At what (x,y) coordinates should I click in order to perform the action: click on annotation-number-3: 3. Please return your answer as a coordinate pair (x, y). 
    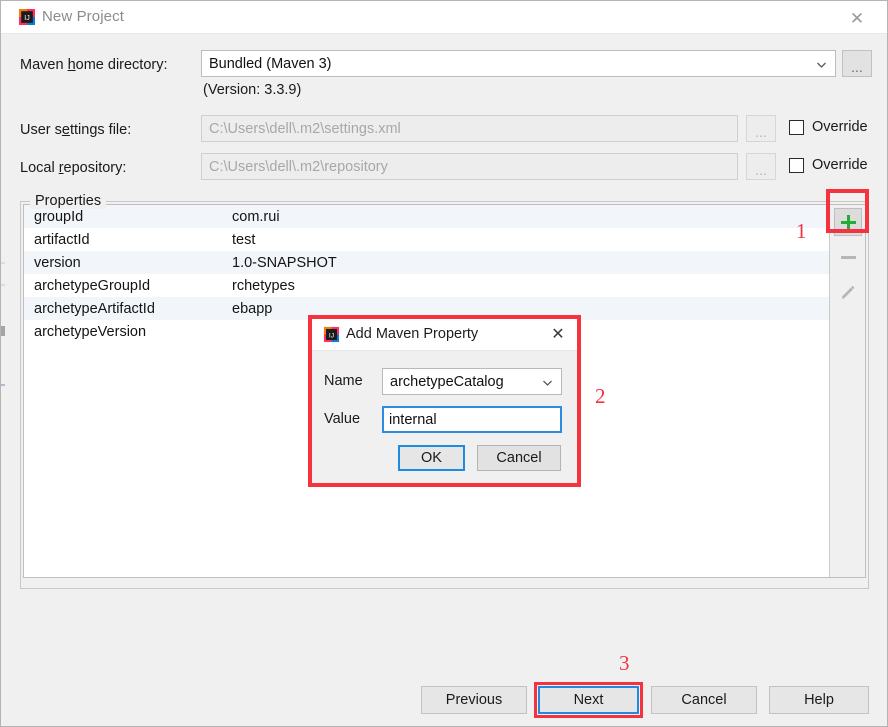
    Looking at the image, I should click on (624, 663).